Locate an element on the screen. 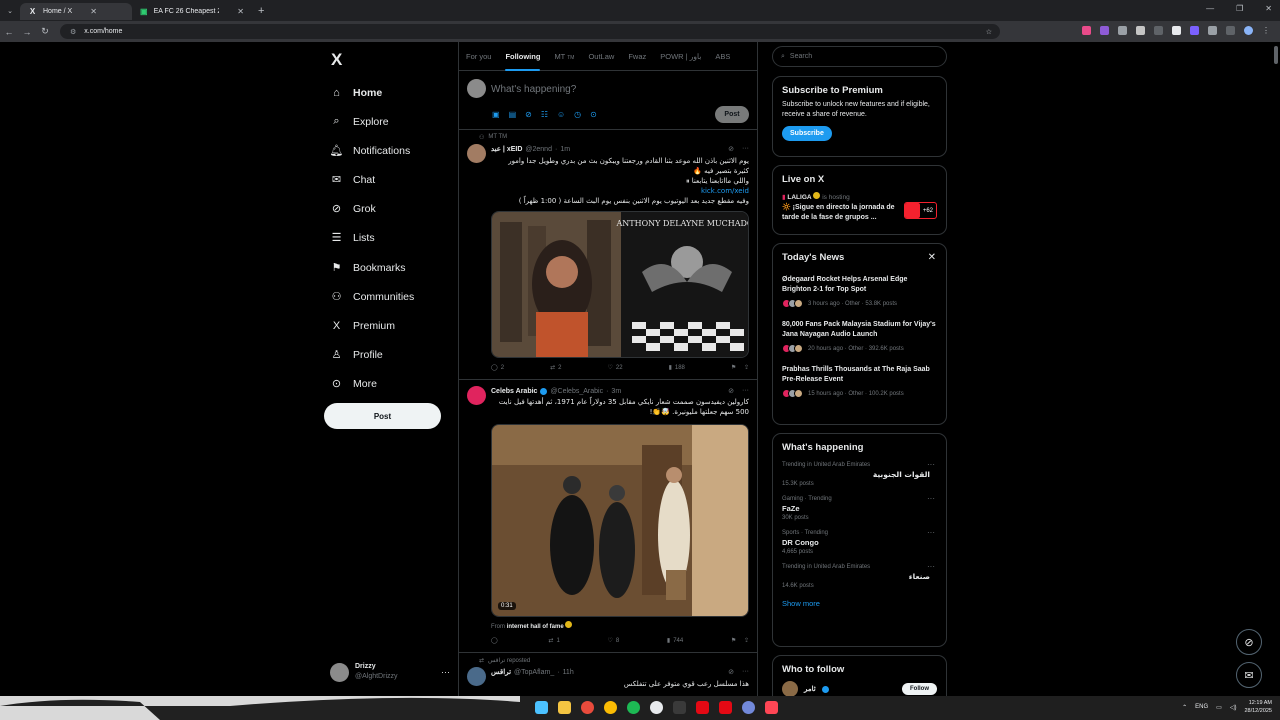  tweet-time: 11h is located at coordinates (568, 672).